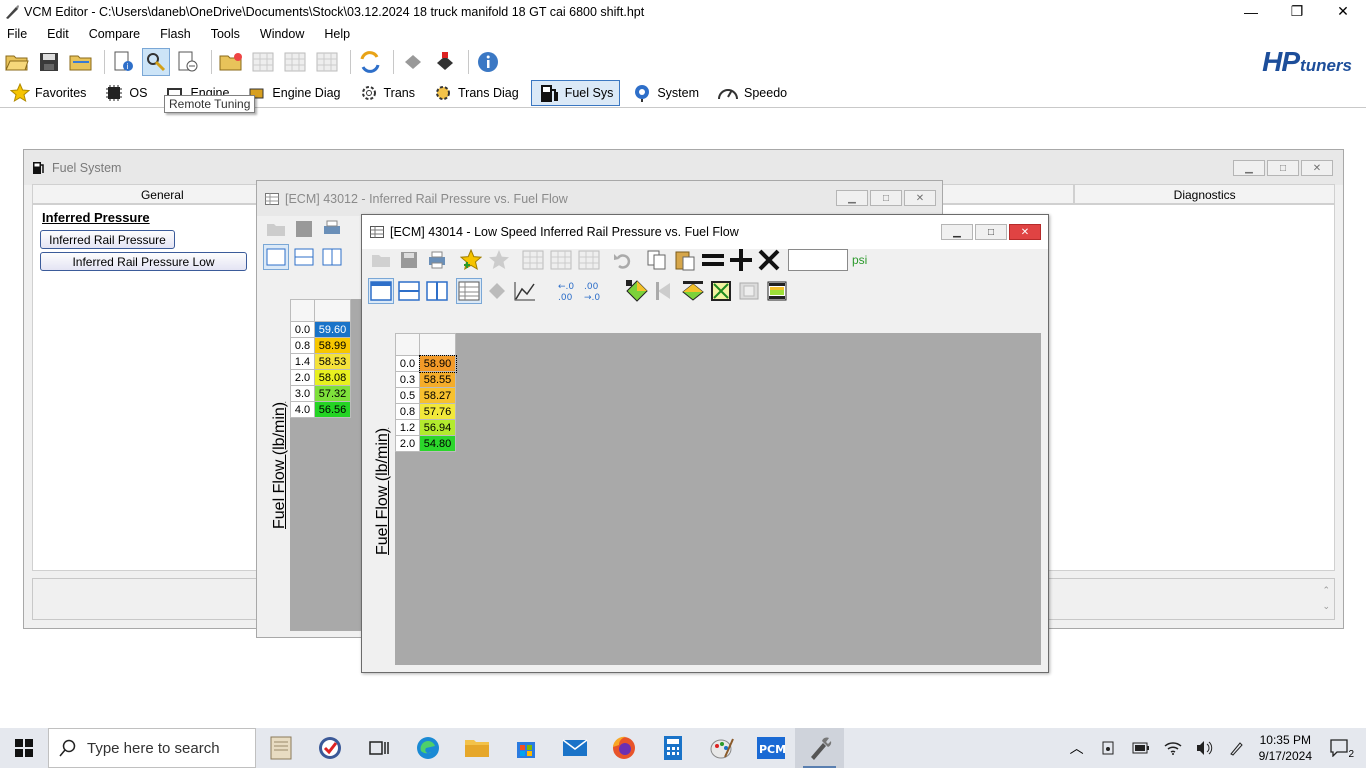 This screenshot has height=768, width=1366. I want to click on table-value-cell: 59.60, so click(332, 329).